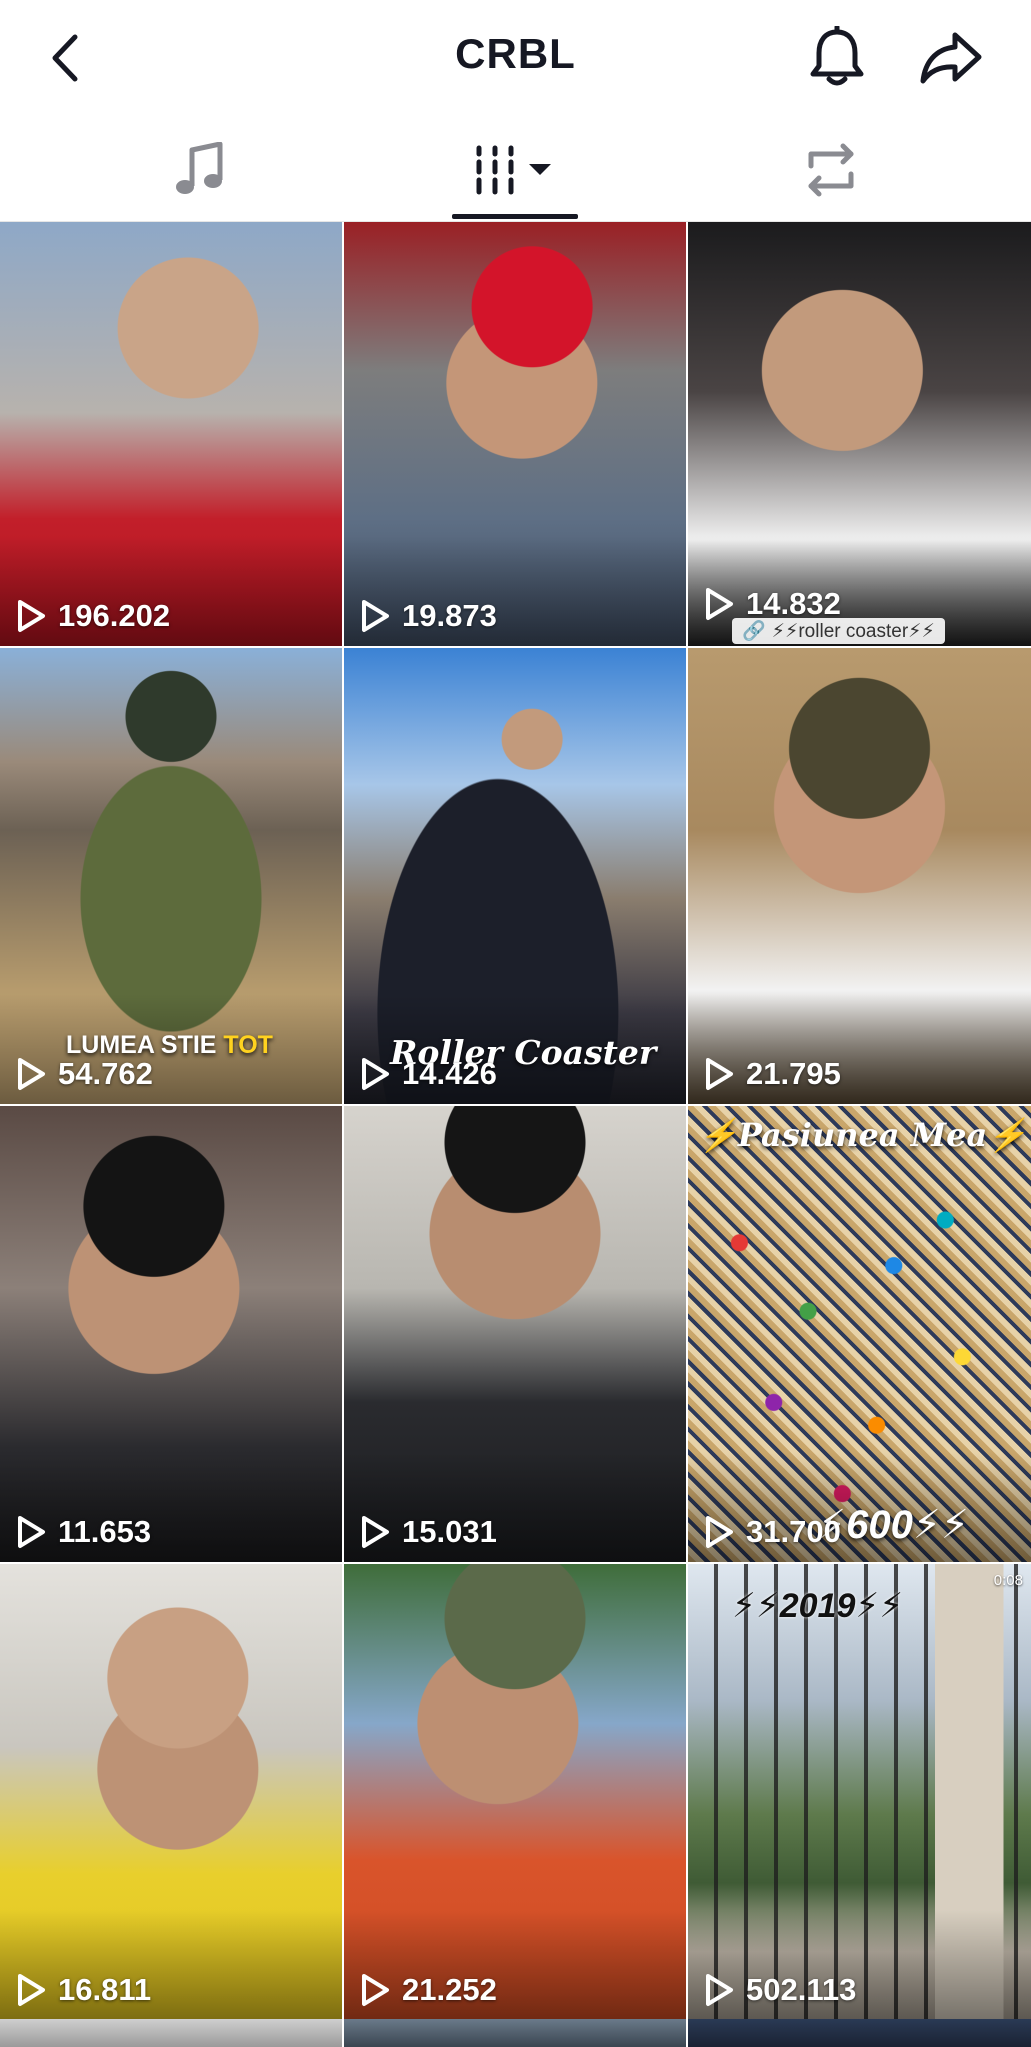 Image resolution: width=1031 pixels, height=2047 pixels. Describe the element at coordinates (859, 1792) in the screenshot. I see `video-tile: 0:08 ⚡⚡2019⚡⚡ 502.113` at that location.